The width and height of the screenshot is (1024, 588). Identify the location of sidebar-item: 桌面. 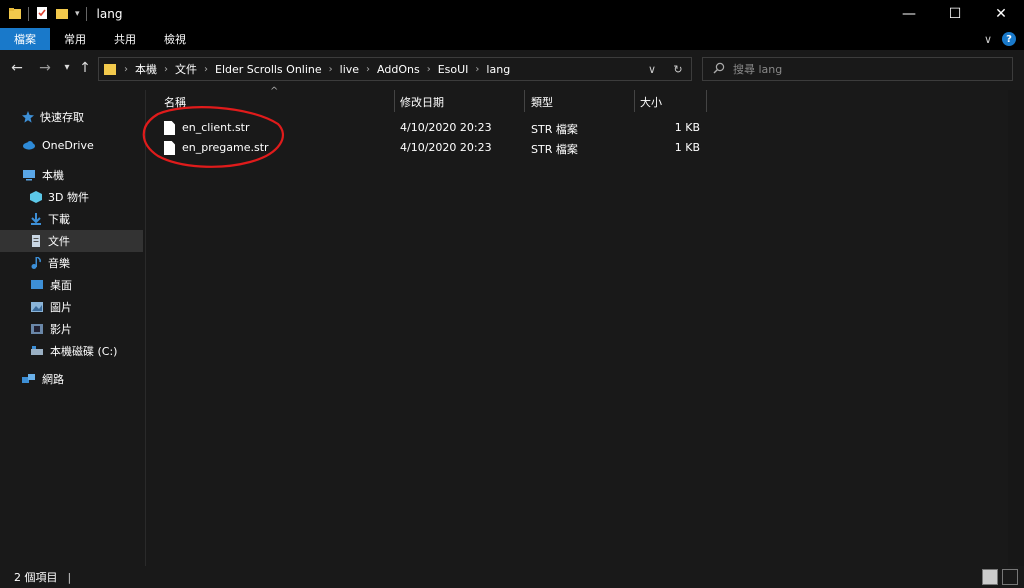
(71, 285).